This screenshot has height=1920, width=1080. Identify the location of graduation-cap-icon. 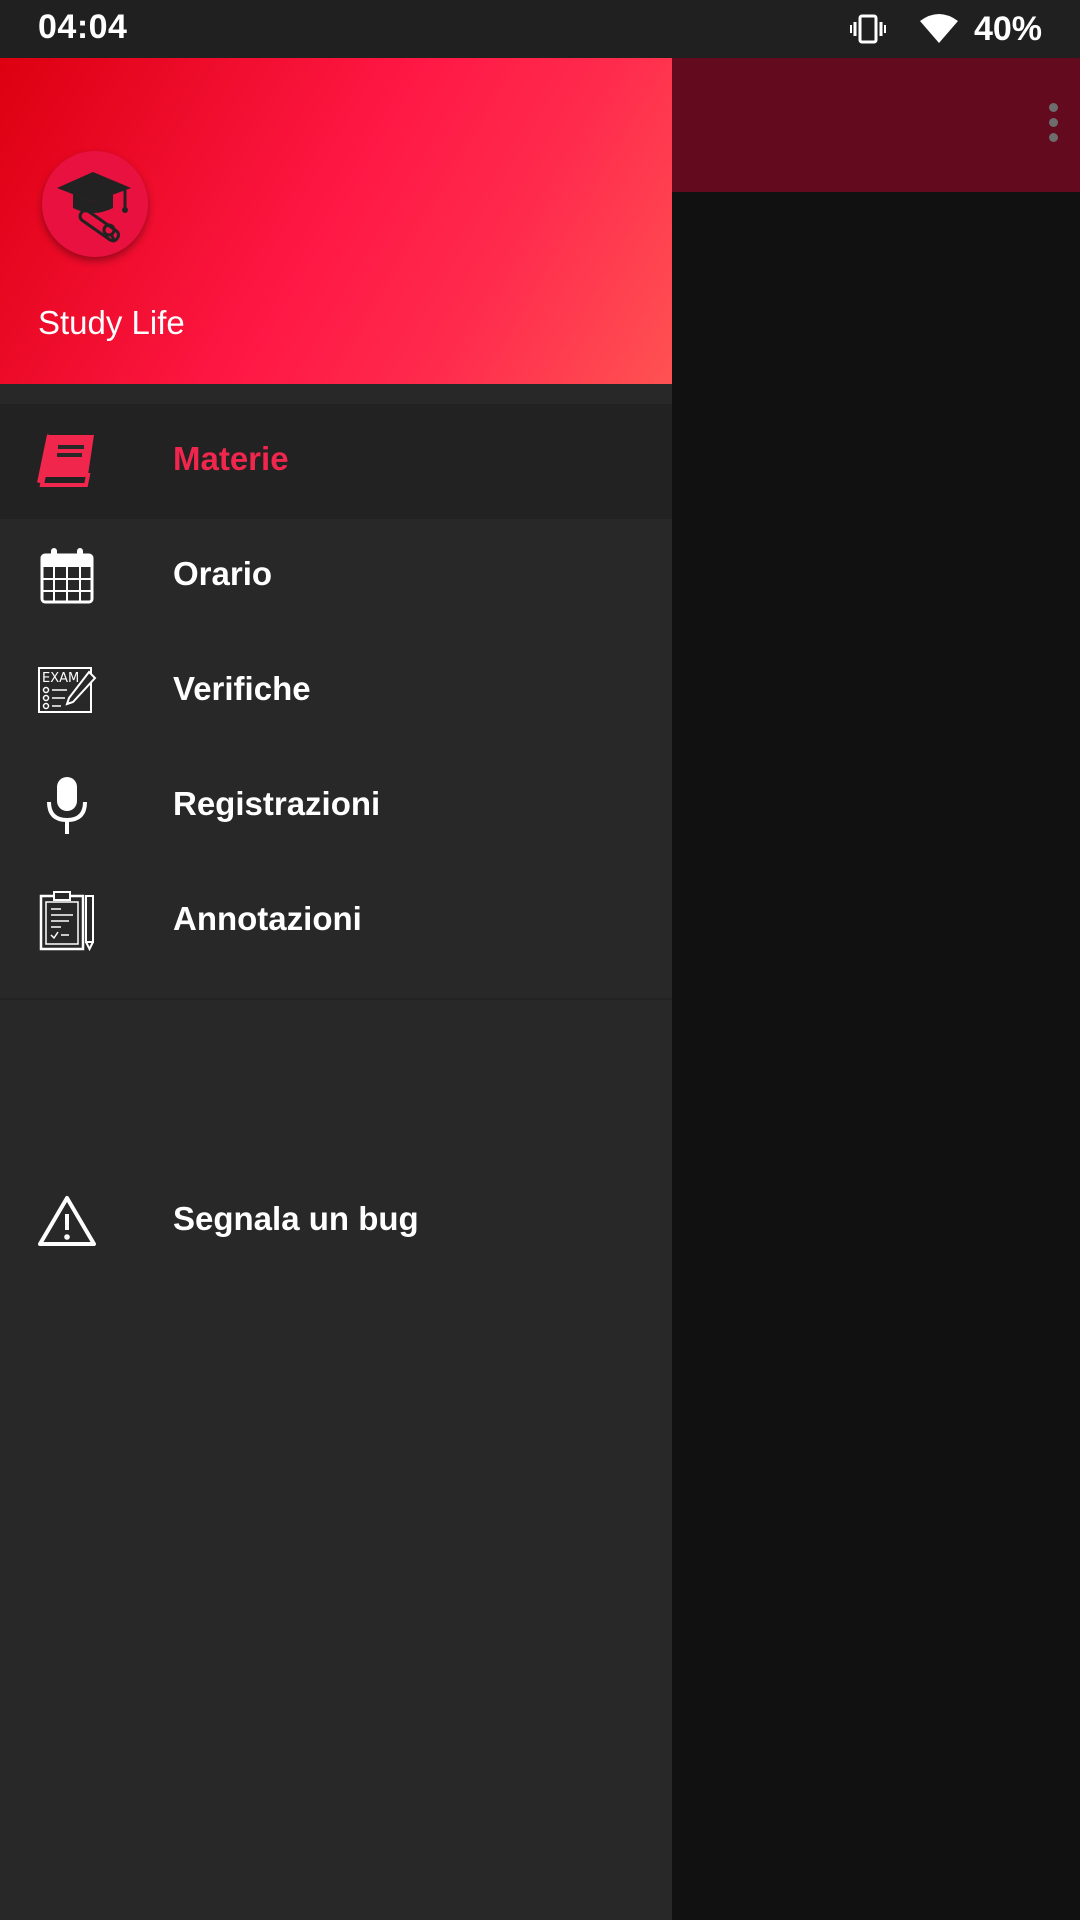
(95, 204).